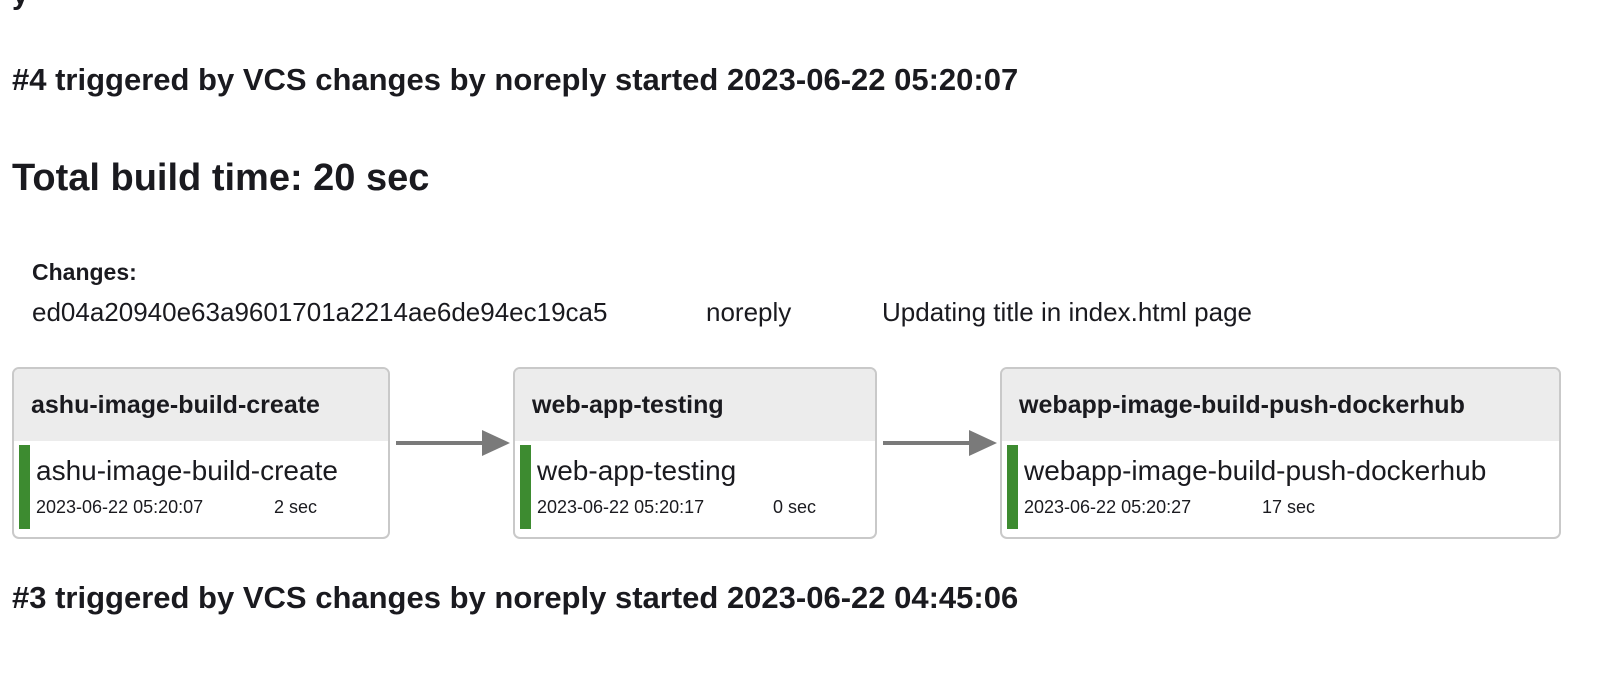 The height and width of the screenshot is (694, 1606). Describe the element at coordinates (695, 405) in the screenshot. I see `job-card-title: web-app-testing` at that location.